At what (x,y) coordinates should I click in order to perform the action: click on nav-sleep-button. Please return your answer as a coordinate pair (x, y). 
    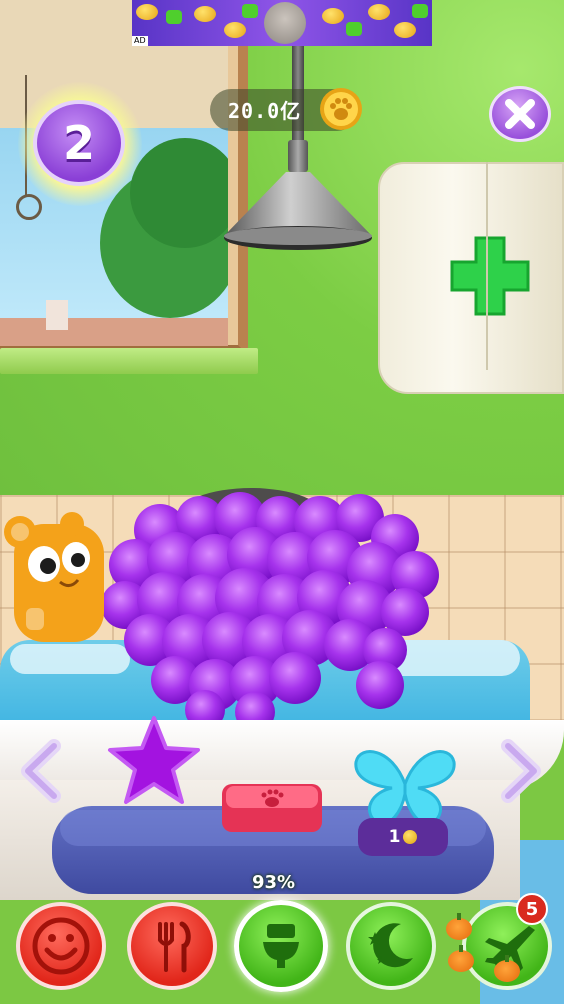
    Looking at the image, I should click on (391, 946).